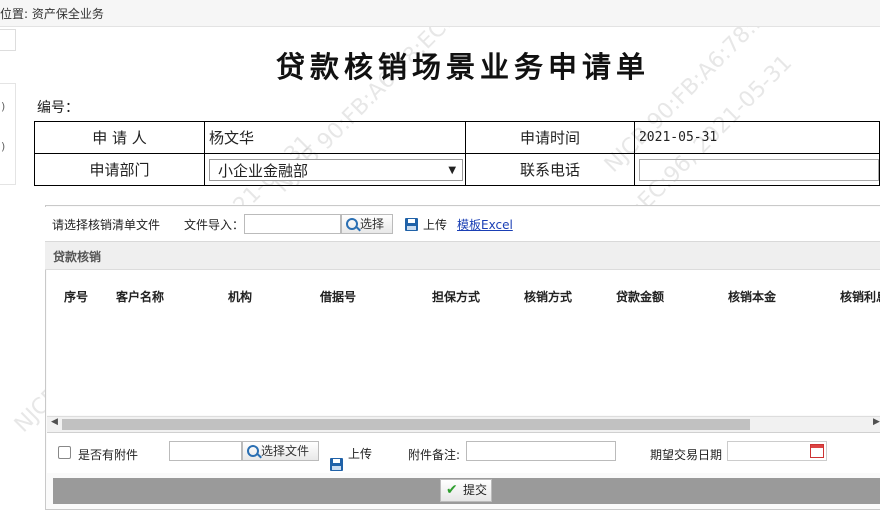 This screenshot has height=510, width=880. Describe the element at coordinates (64, 452) in the screenshot. I see `has-attachment-checkbox` at that location.